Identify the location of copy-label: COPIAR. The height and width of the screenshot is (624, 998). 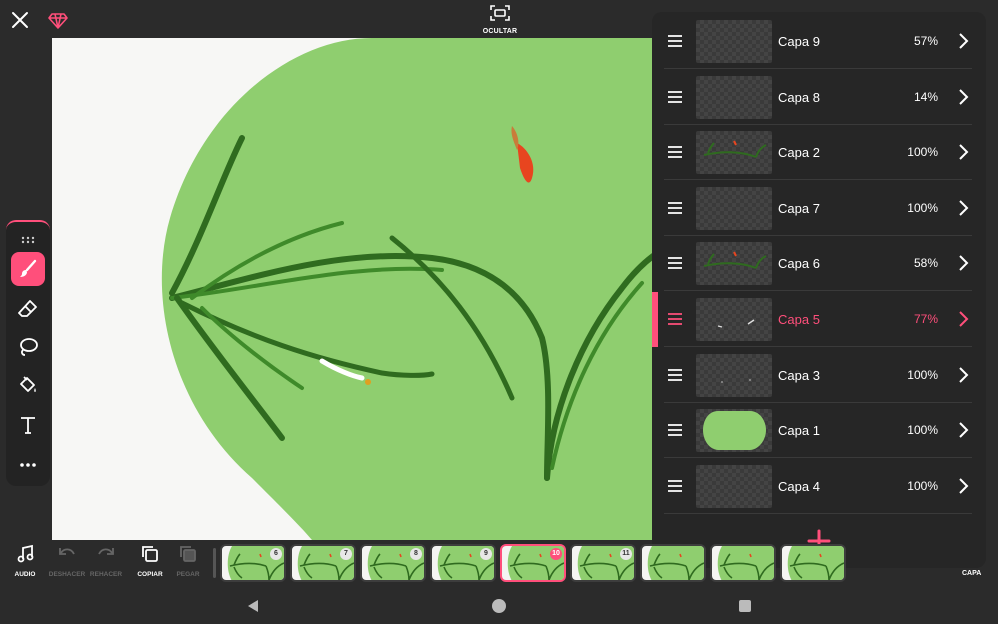
(150, 574).